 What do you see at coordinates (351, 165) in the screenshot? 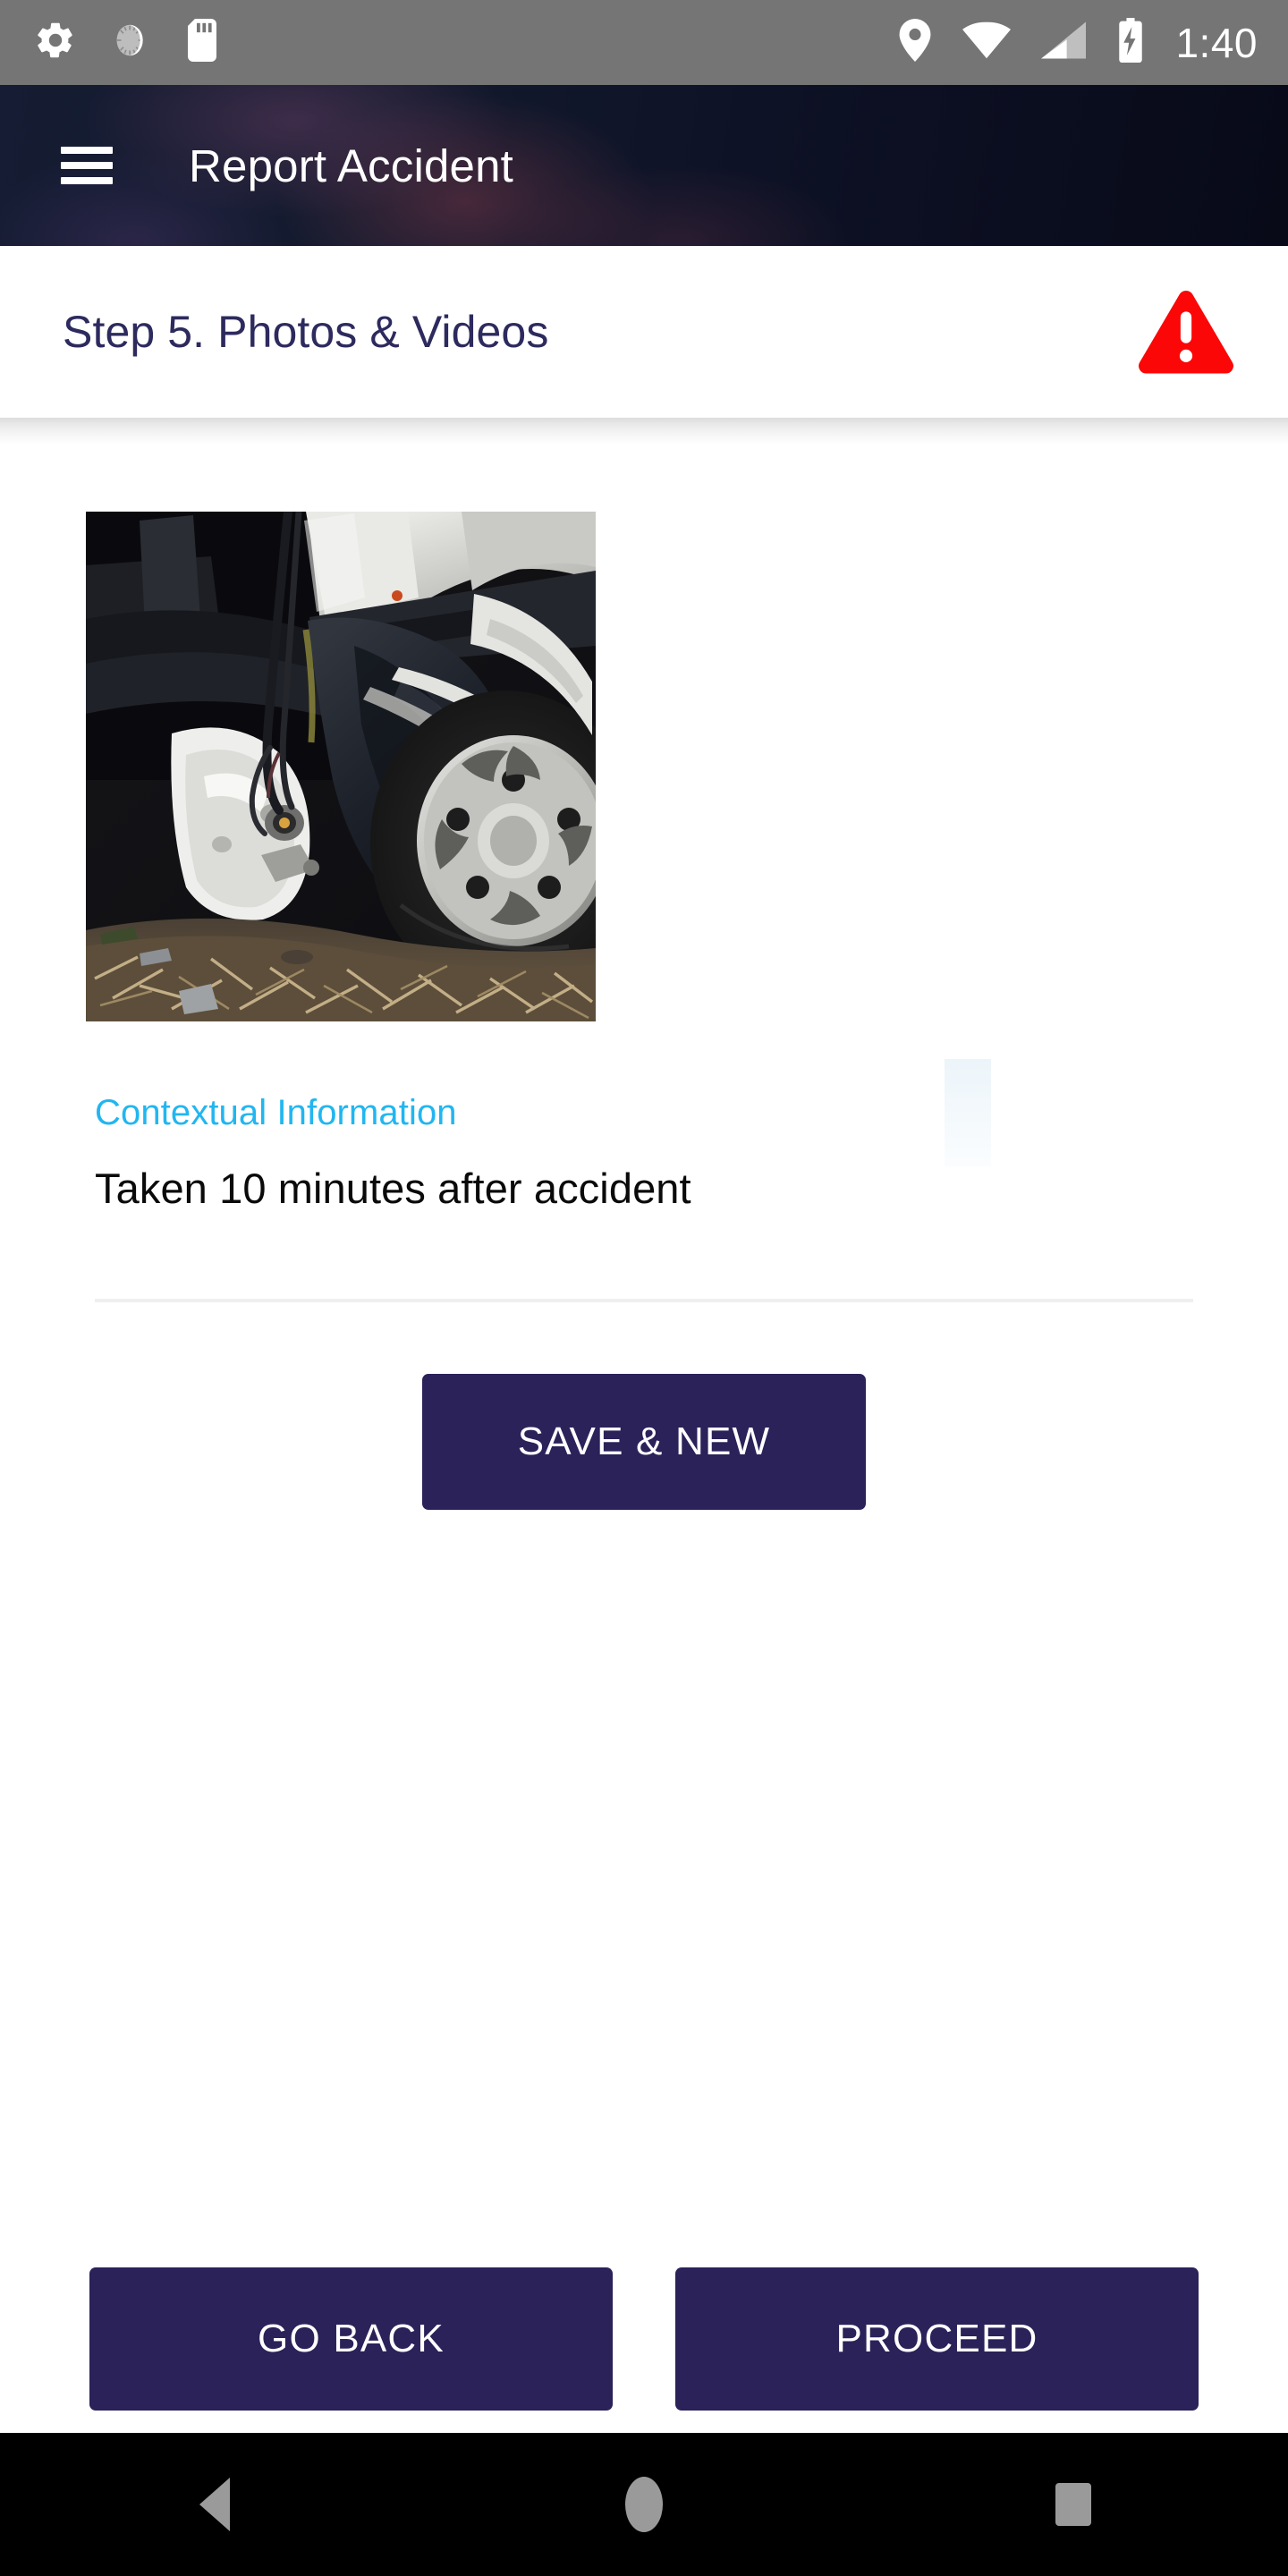
I see `page-title: Report Accident` at bounding box center [351, 165].